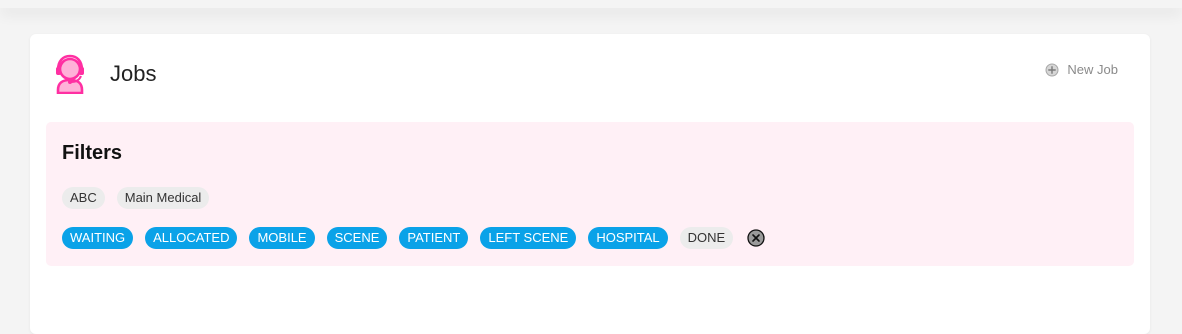  Describe the element at coordinates (282, 238) in the screenshot. I see `status-chip-mobile: MOBILE` at that location.